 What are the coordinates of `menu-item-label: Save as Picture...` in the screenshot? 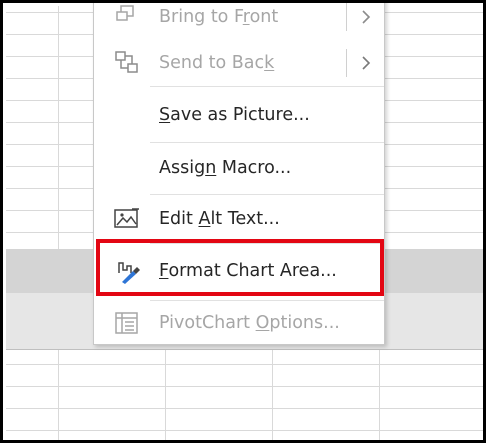 It's located at (234, 115).